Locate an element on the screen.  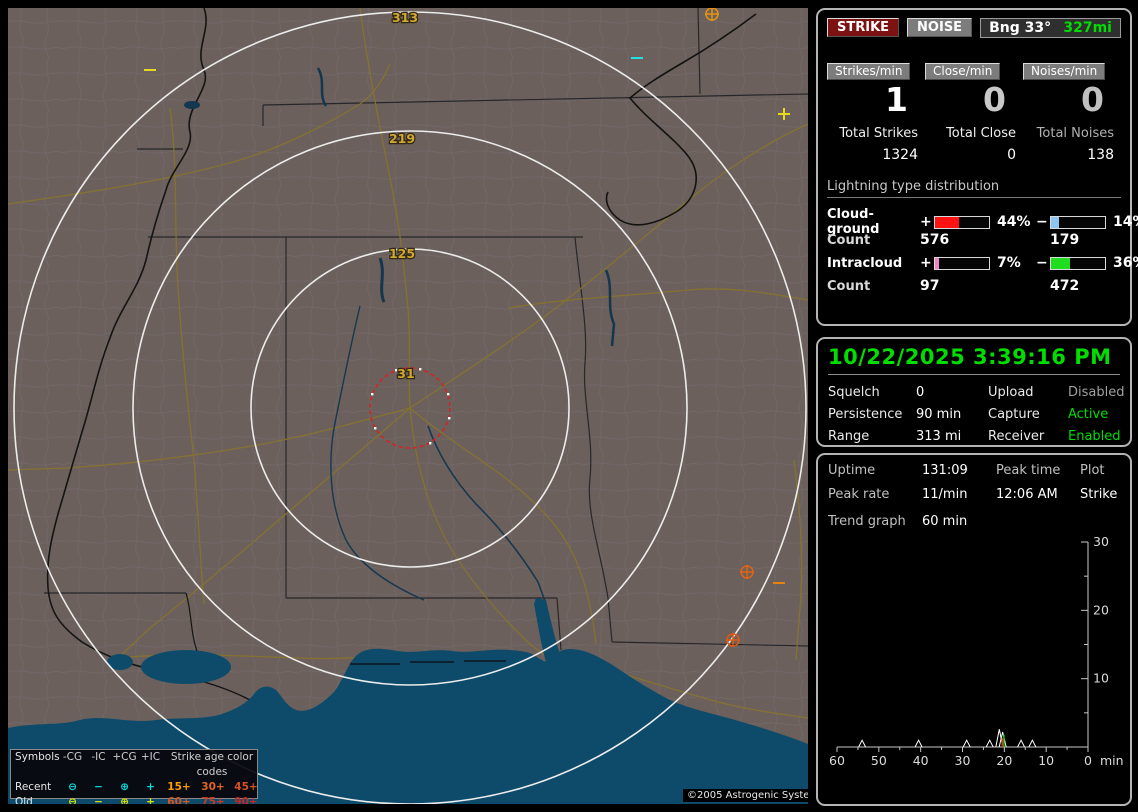
negative-sign: − is located at coordinates (1042, 222).